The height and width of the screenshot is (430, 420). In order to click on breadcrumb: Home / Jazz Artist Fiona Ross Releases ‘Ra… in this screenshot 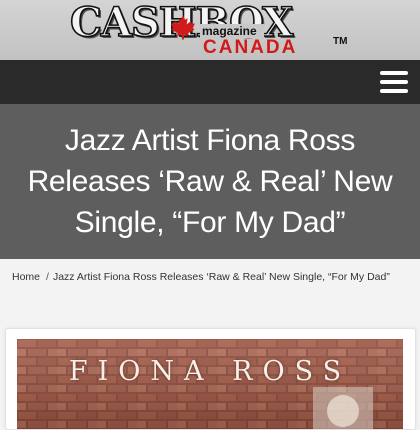, I will do `click(210, 277)`.